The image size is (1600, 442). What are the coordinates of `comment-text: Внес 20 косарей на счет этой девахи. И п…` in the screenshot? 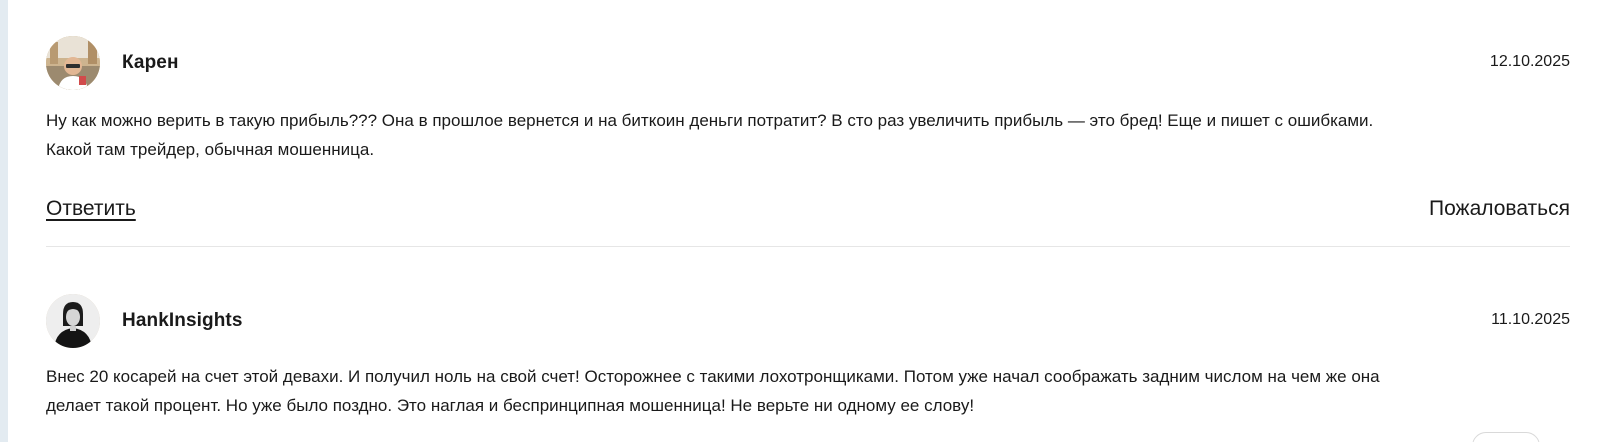 It's located at (808, 391).